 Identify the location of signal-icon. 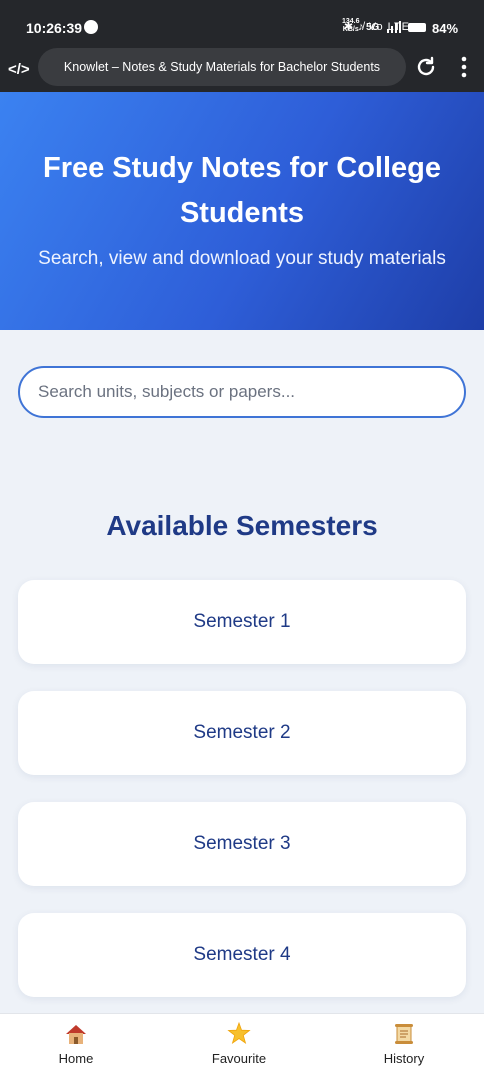
(394, 27).